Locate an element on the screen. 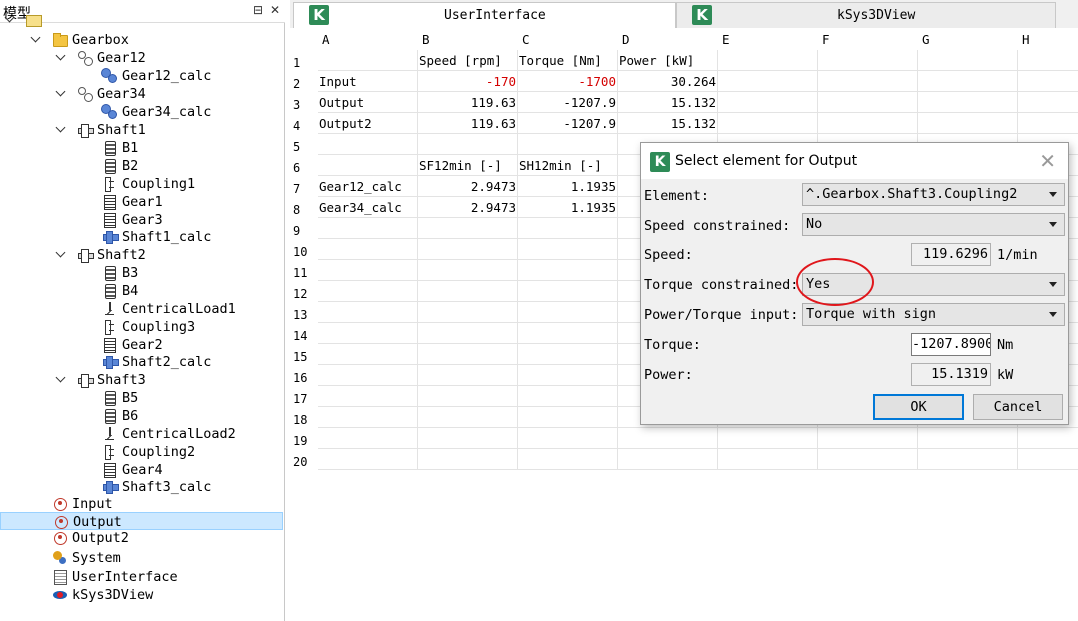  table-cell: -170 is located at coordinates (468, 81).